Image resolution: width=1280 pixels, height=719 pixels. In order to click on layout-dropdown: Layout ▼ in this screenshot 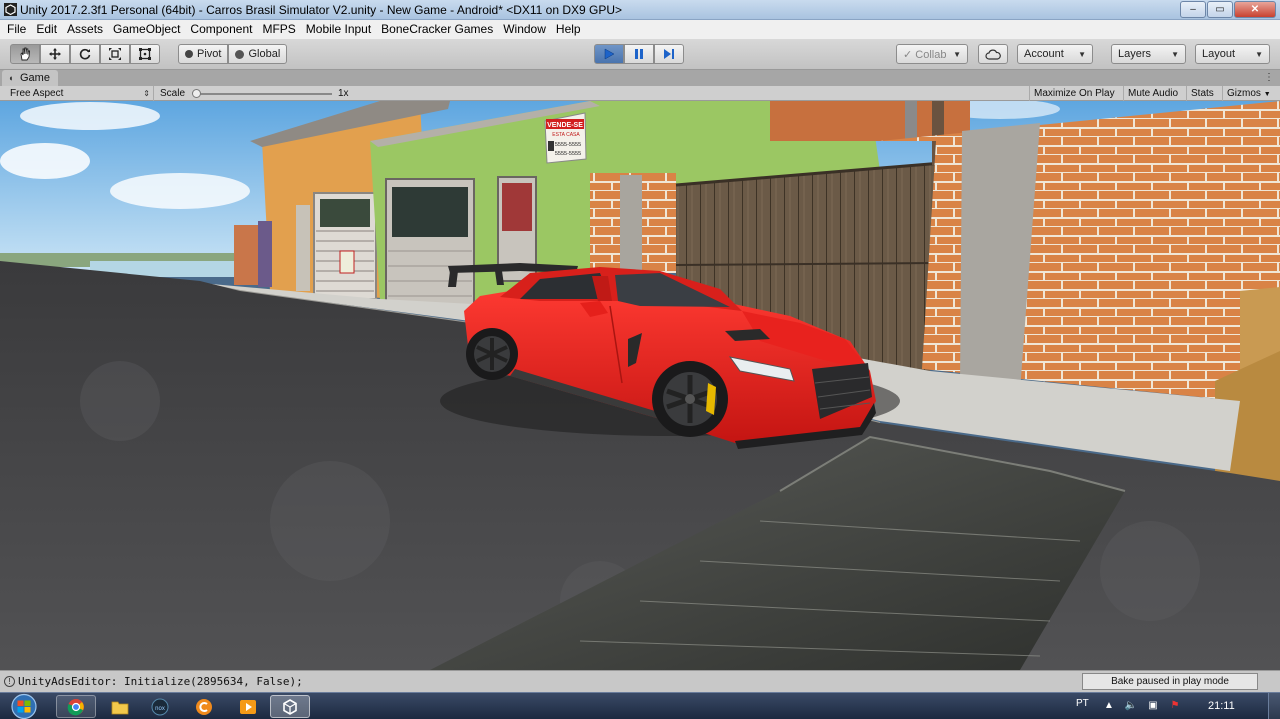, I will do `click(1232, 54)`.